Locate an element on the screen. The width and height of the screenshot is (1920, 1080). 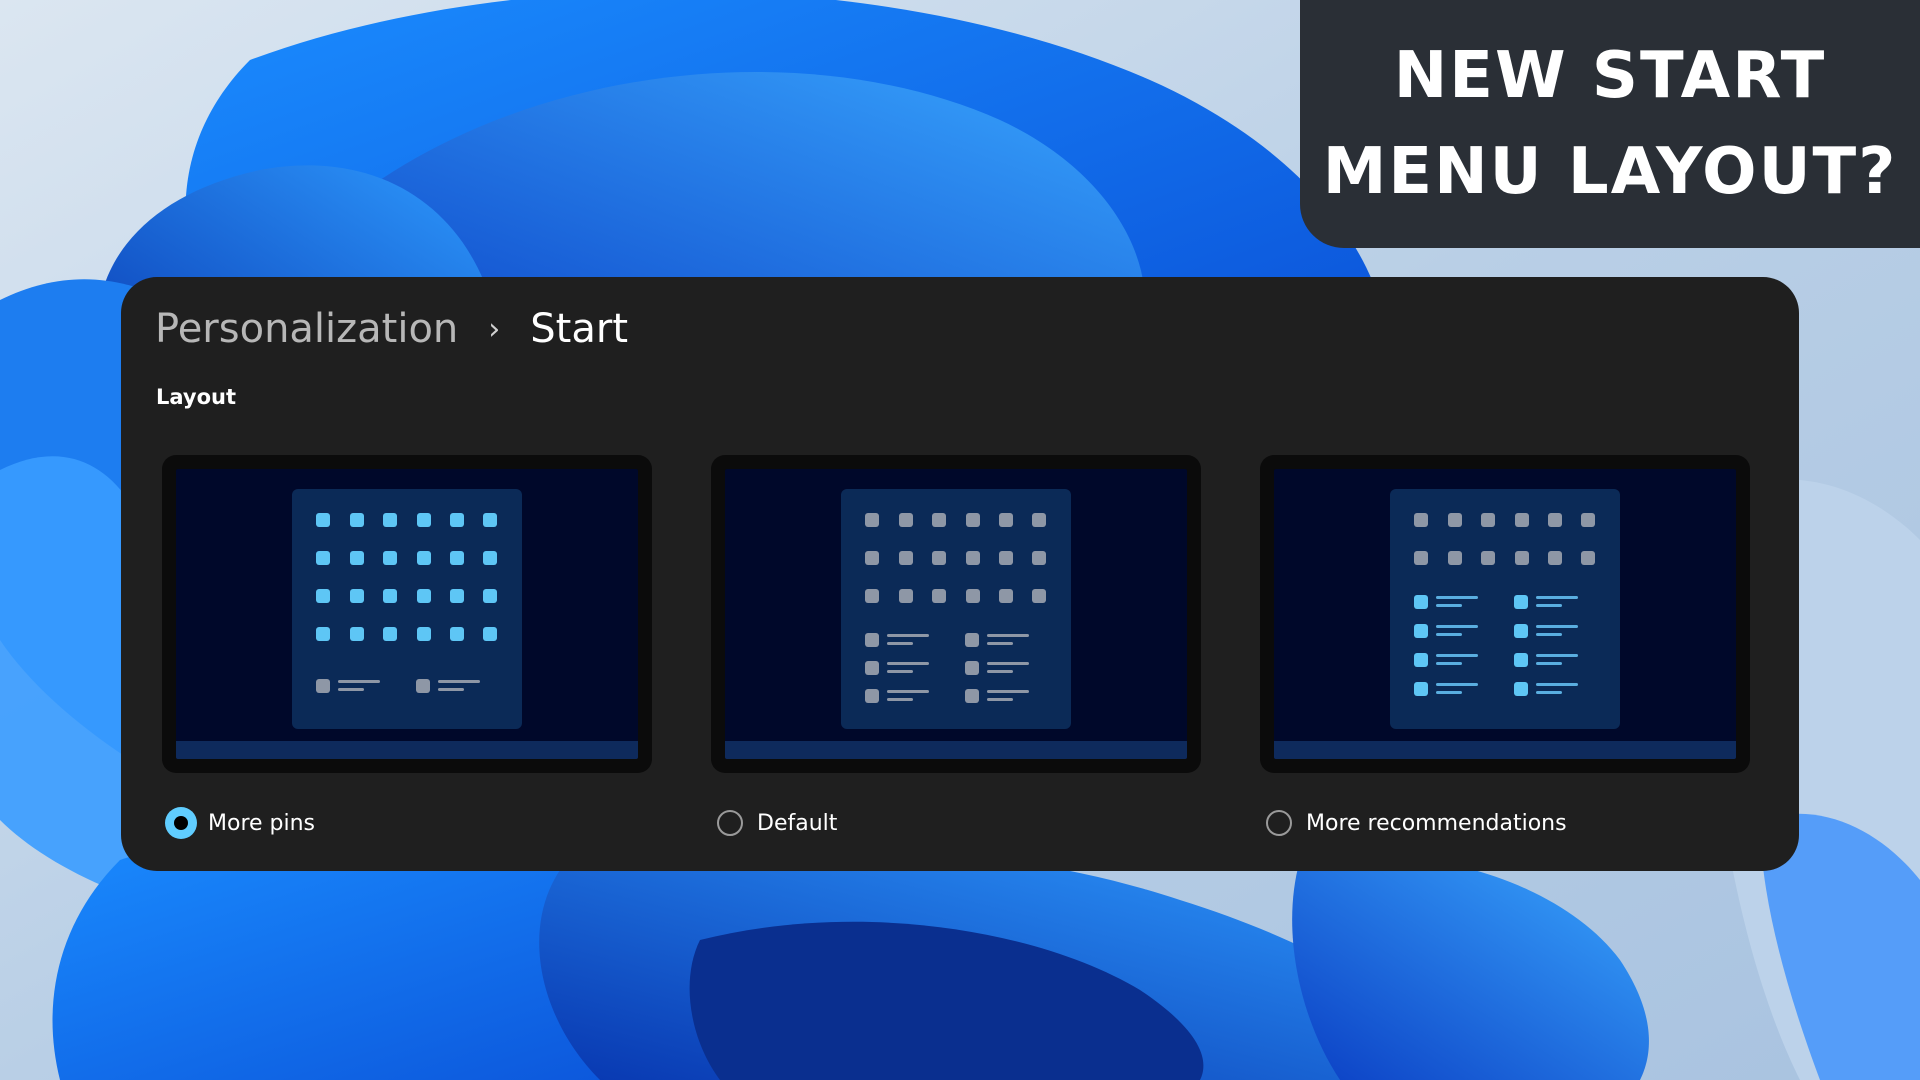
layout-option-more-recommendations: More recommendations is located at coordinates (1505, 645).